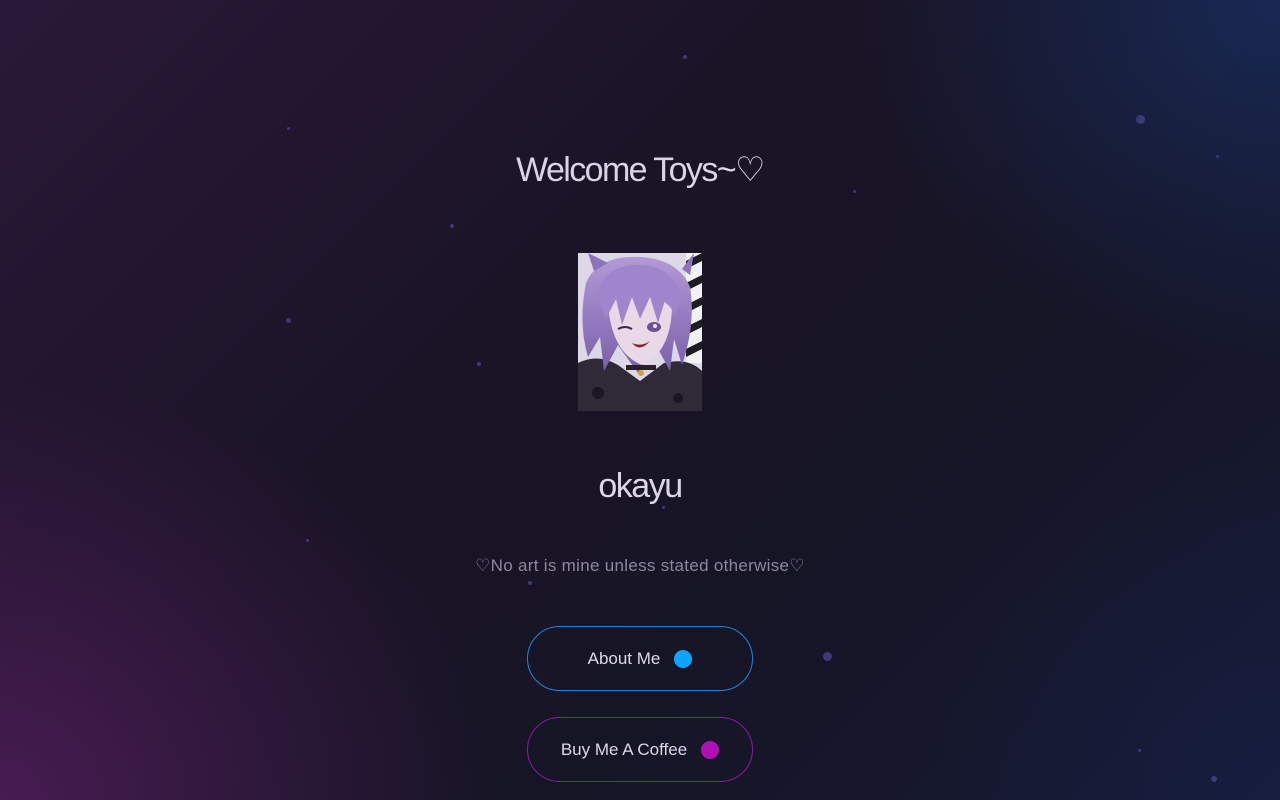  I want to click on coffee-indicator-dot, so click(710, 749).